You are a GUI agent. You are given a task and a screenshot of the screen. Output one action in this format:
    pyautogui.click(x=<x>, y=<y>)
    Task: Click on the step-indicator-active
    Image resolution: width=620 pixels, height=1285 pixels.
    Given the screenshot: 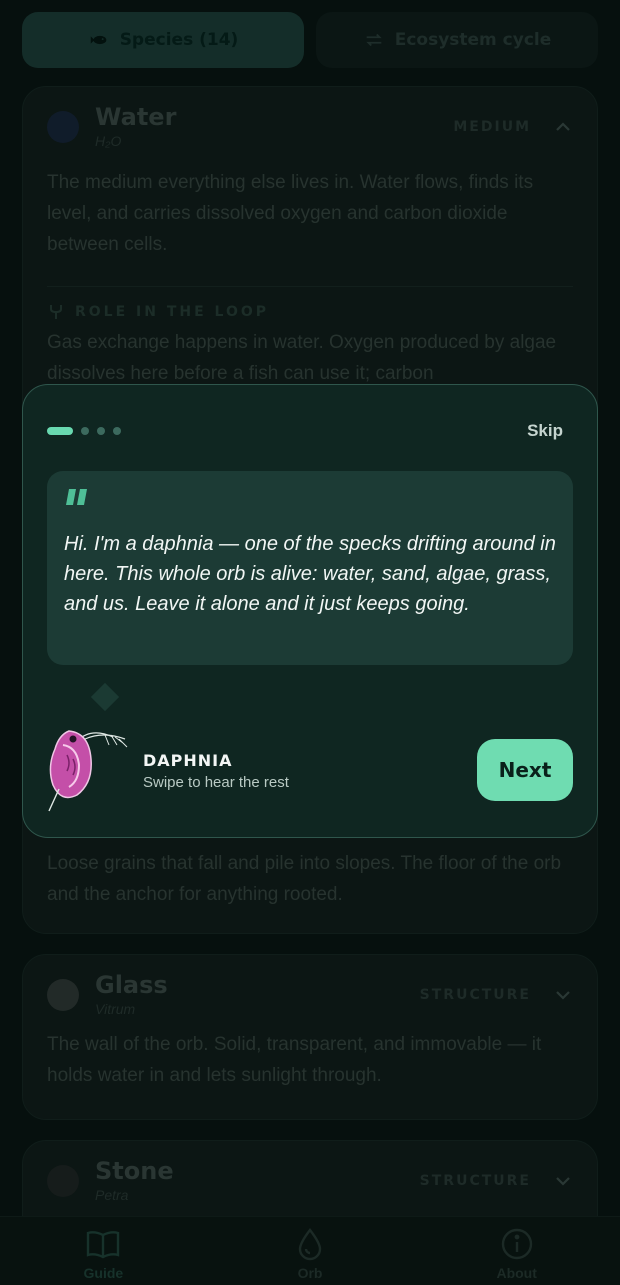 What is the action you would take?
    pyautogui.click(x=60, y=431)
    